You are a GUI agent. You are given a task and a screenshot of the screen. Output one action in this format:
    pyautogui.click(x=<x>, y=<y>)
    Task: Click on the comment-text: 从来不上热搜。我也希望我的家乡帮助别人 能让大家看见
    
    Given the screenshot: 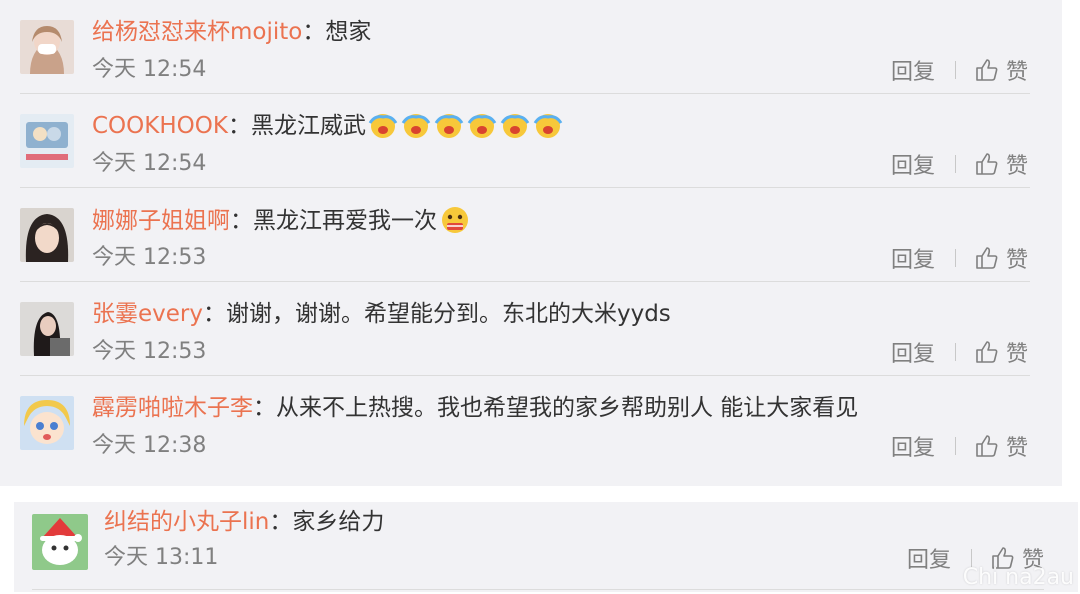 What is the action you would take?
    pyautogui.click(x=567, y=408)
    